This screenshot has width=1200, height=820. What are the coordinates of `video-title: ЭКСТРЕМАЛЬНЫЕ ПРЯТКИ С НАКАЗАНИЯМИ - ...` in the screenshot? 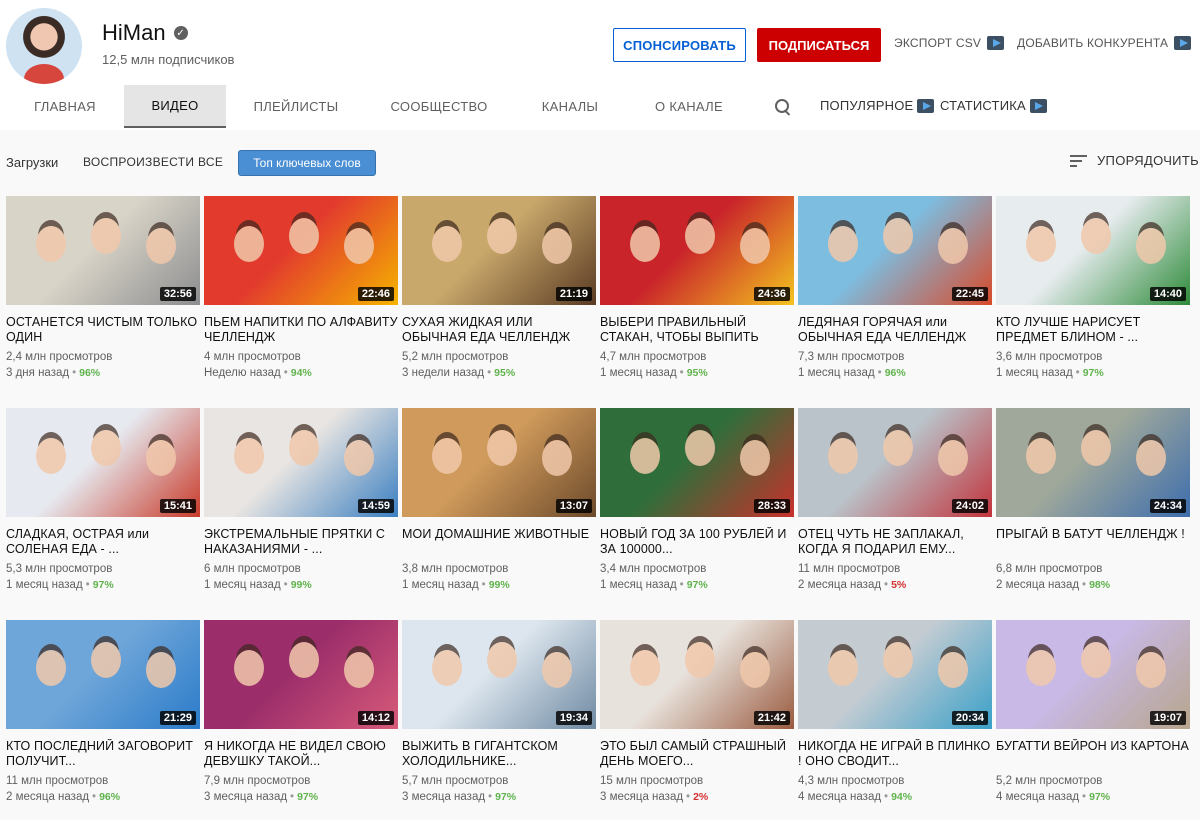 It's located at (301, 542).